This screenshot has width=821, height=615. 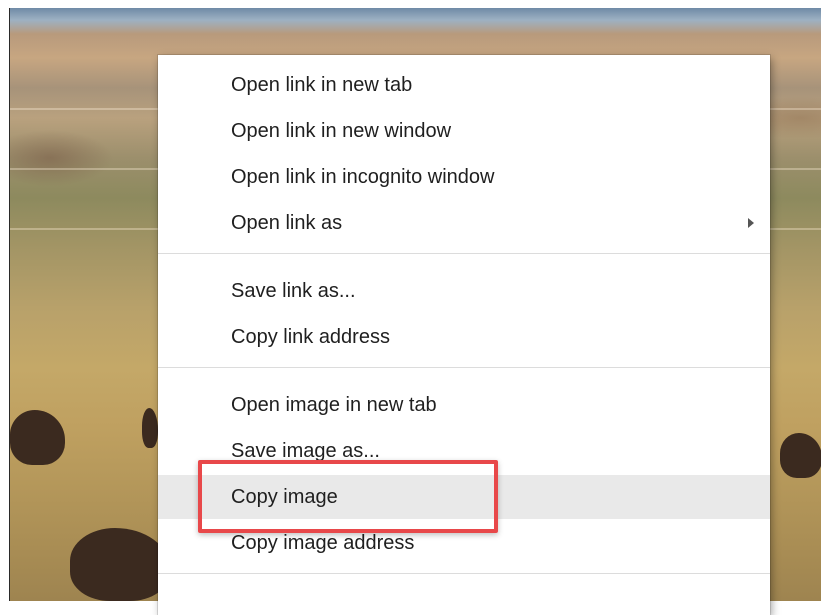 I want to click on menu-item-label: Open link in new window, so click(x=341, y=131).